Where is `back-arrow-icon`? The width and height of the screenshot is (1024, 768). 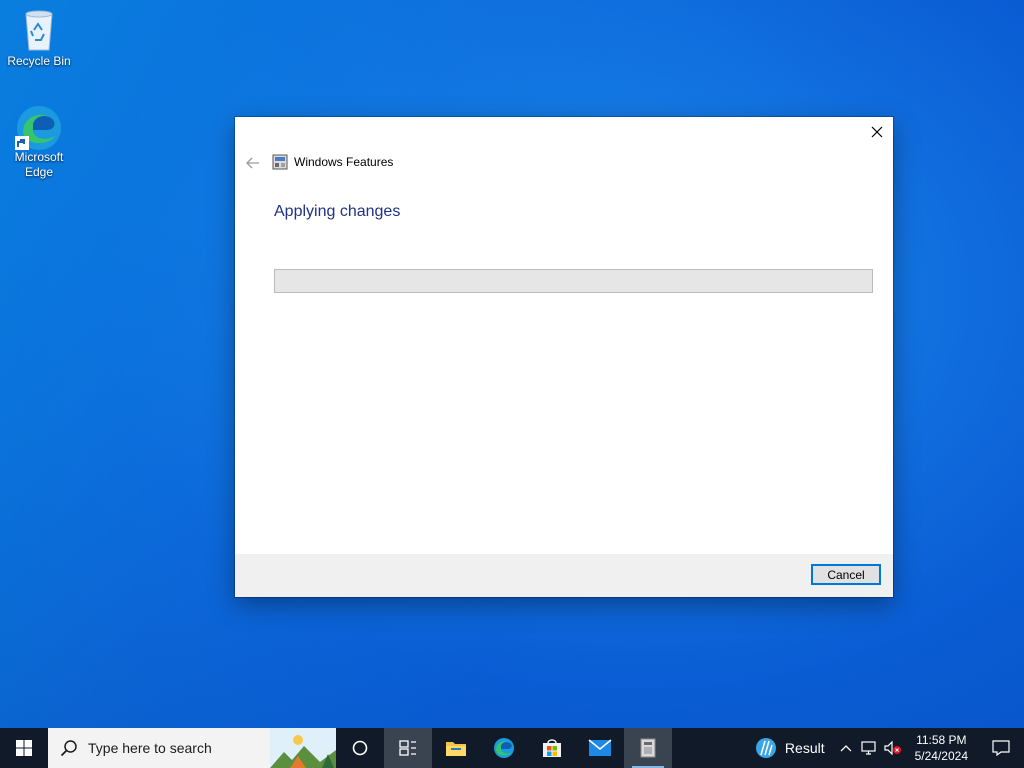 back-arrow-icon is located at coordinates (252, 163).